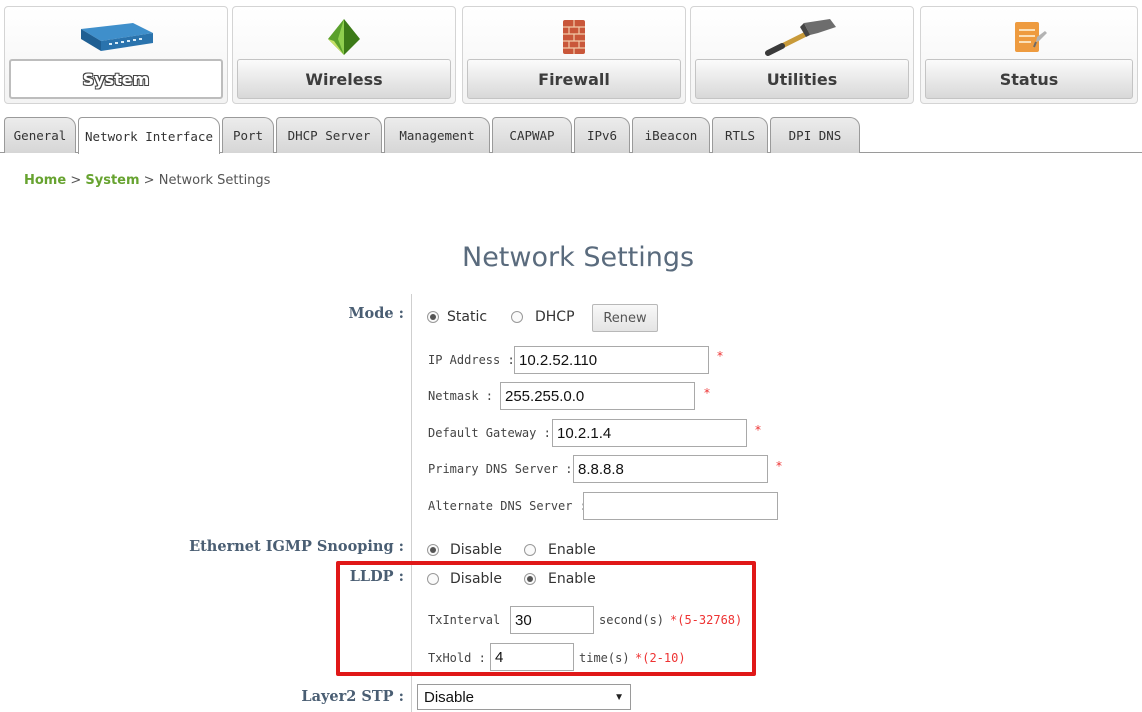 The width and height of the screenshot is (1142, 712). Describe the element at coordinates (467, 317) in the screenshot. I see `mode-static-label: Static` at that location.